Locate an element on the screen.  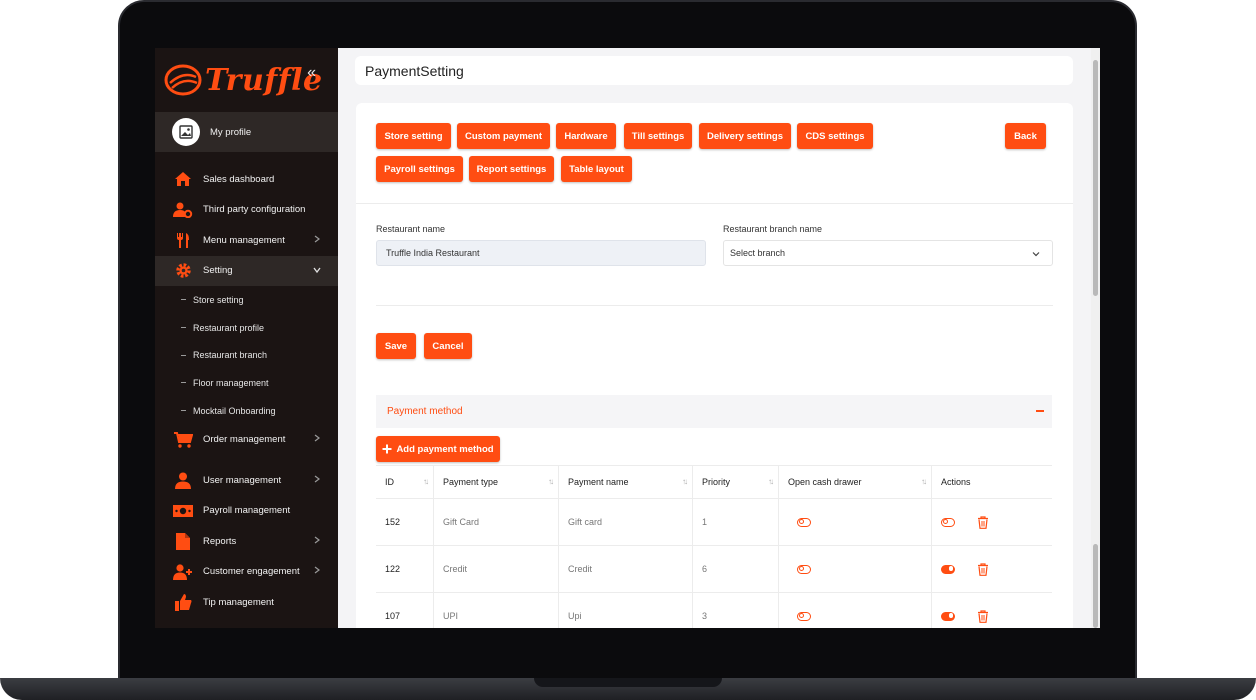
column-header-actions: Actions is located at coordinates (956, 482).